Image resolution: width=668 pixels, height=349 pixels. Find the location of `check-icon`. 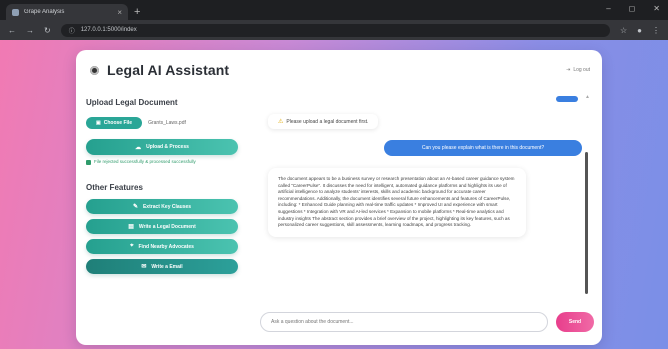

check-icon is located at coordinates (88, 162).